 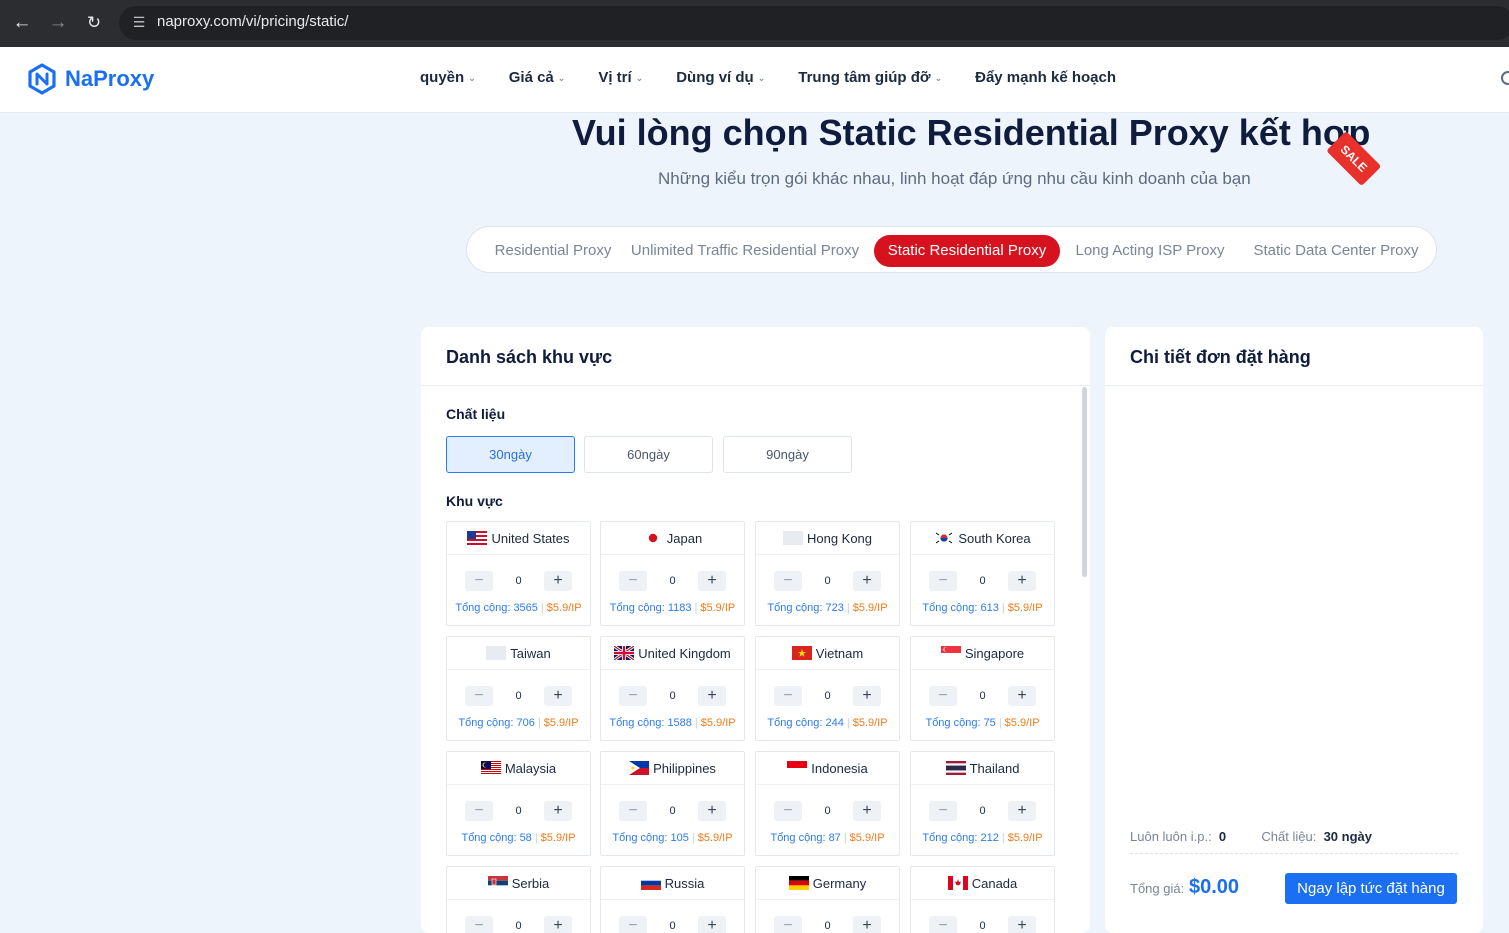 What do you see at coordinates (1150, 251) in the screenshot?
I see `tab-long-acting-isp-proxy: Long Acting ISP Proxy` at bounding box center [1150, 251].